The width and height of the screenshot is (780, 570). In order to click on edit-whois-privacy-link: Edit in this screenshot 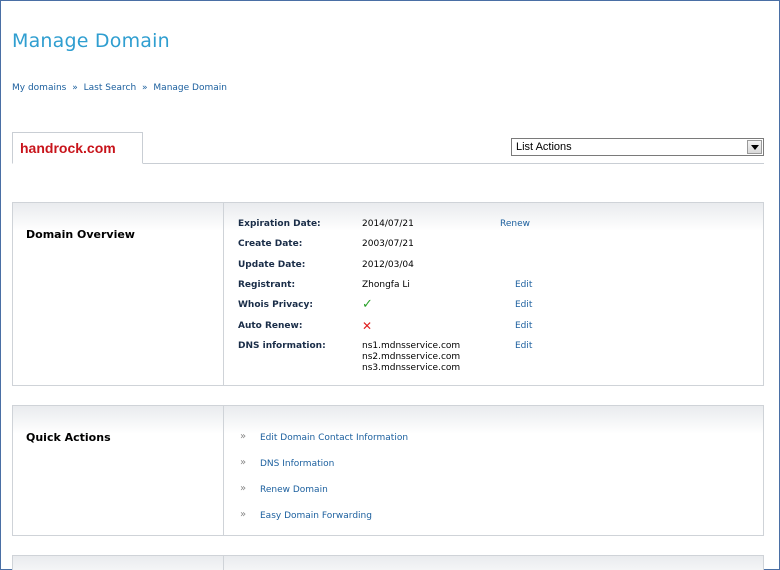, I will do `click(523, 305)`.